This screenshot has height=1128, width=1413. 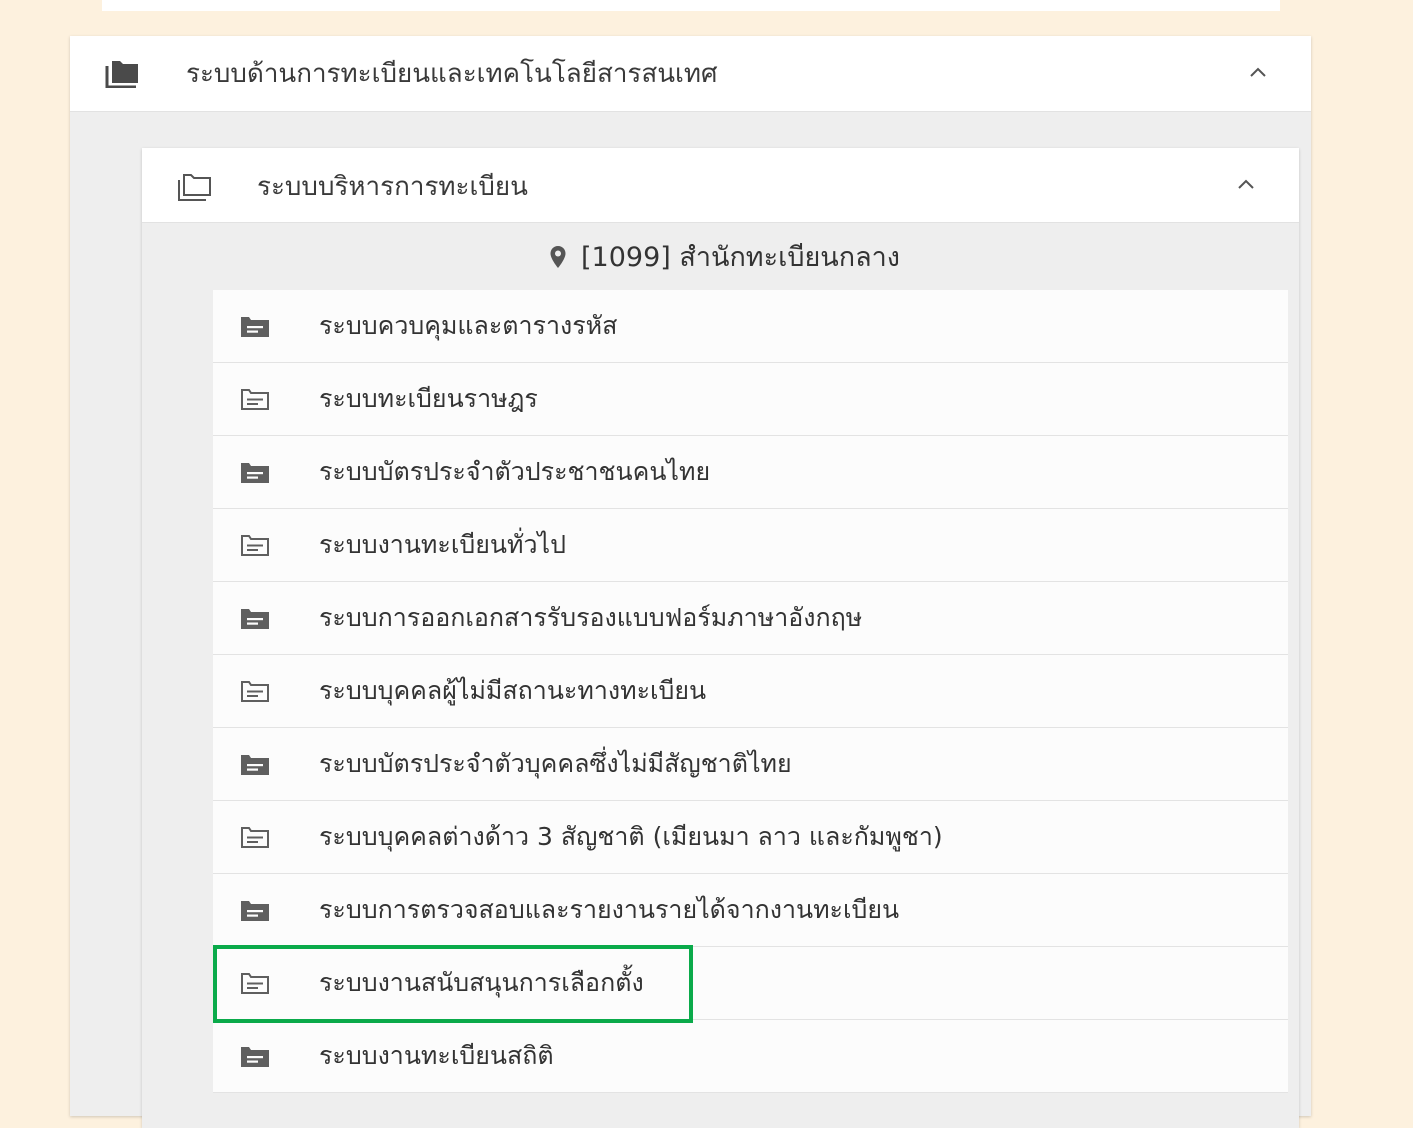 What do you see at coordinates (436, 1055) in the screenshot?
I see `list-item-label: ระบบงานทะเบียนสถิติ` at bounding box center [436, 1055].